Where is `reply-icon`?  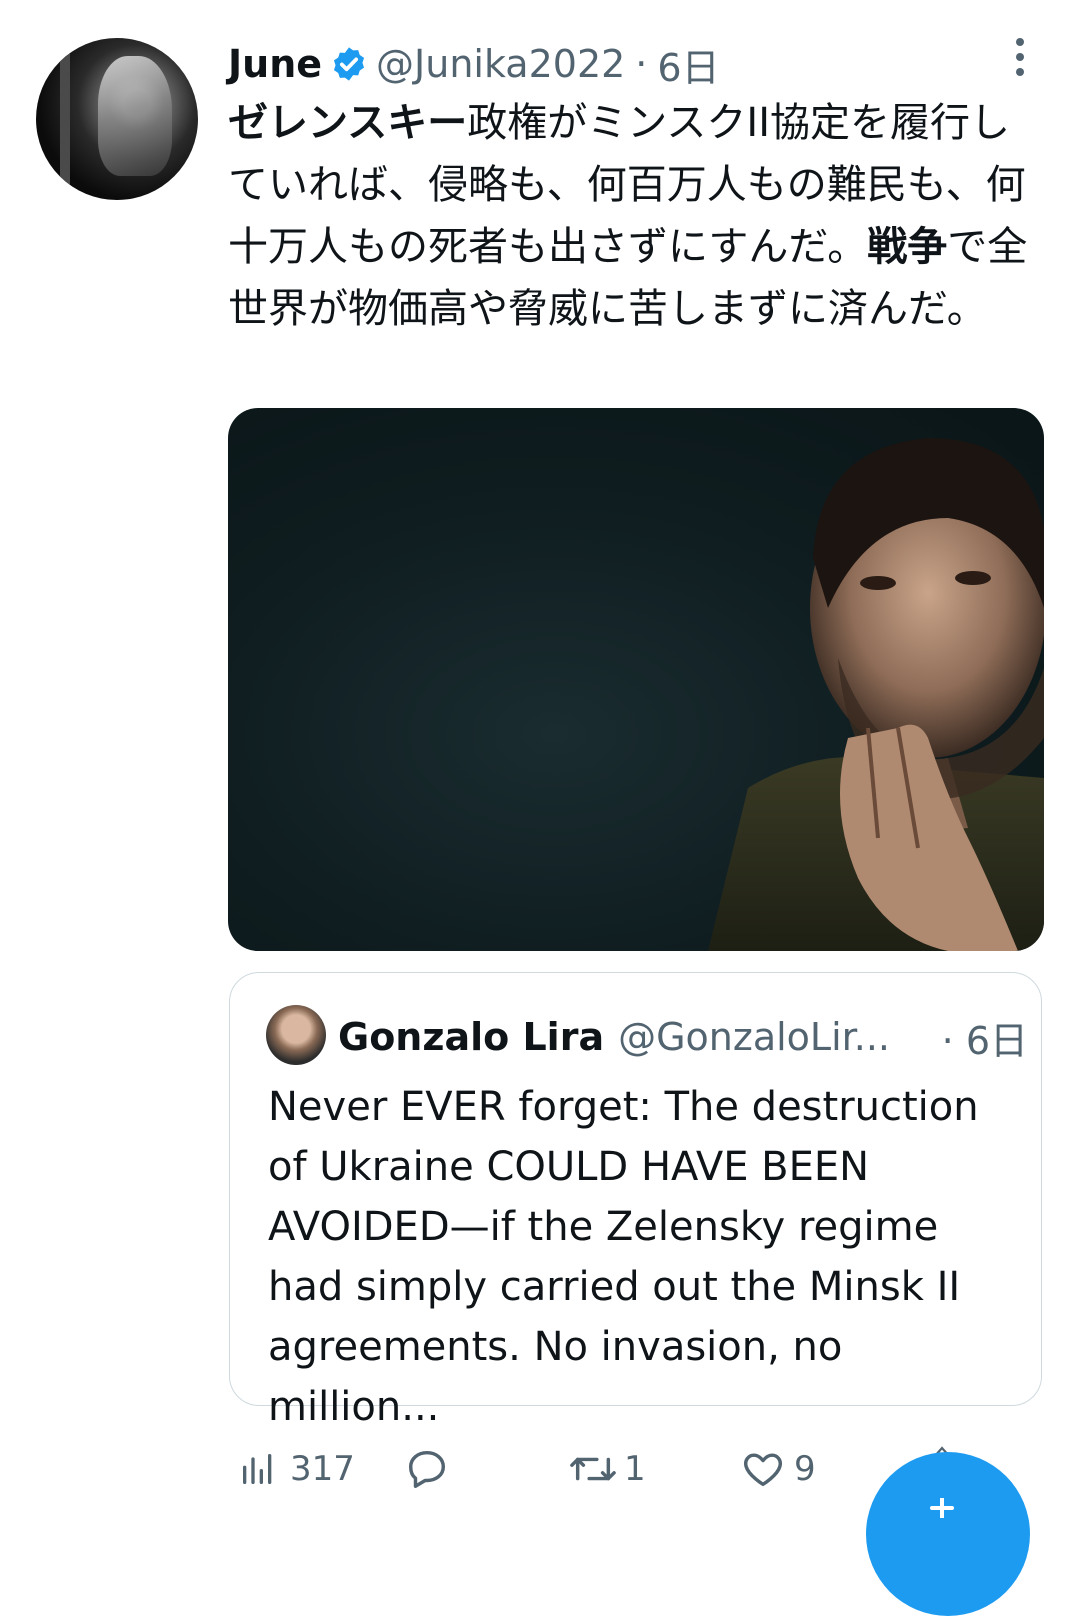 reply-icon is located at coordinates (427, 1469).